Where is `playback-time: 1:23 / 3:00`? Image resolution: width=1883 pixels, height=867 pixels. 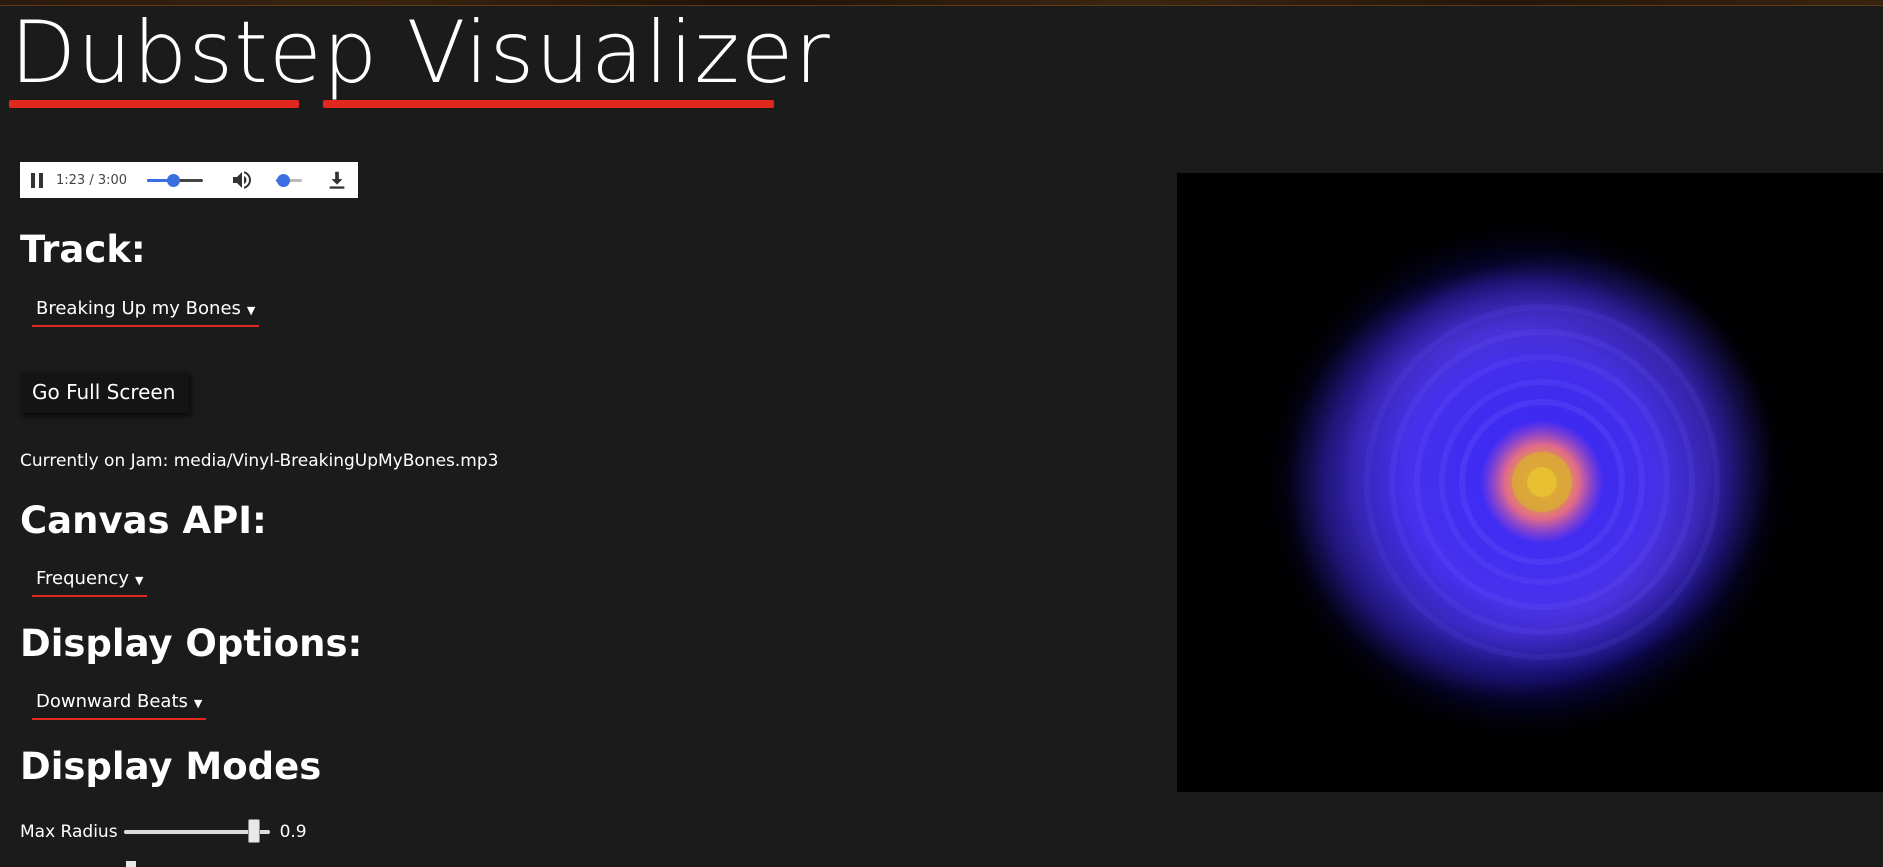 playback-time: 1:23 / 3:00 is located at coordinates (92, 180).